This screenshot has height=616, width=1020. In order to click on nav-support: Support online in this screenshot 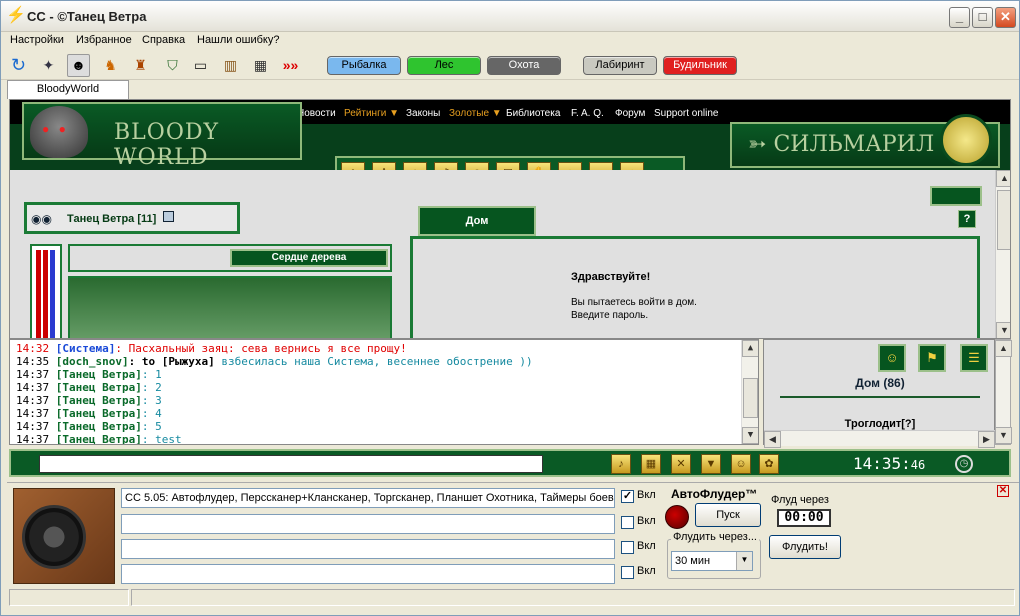, I will do `click(686, 113)`.